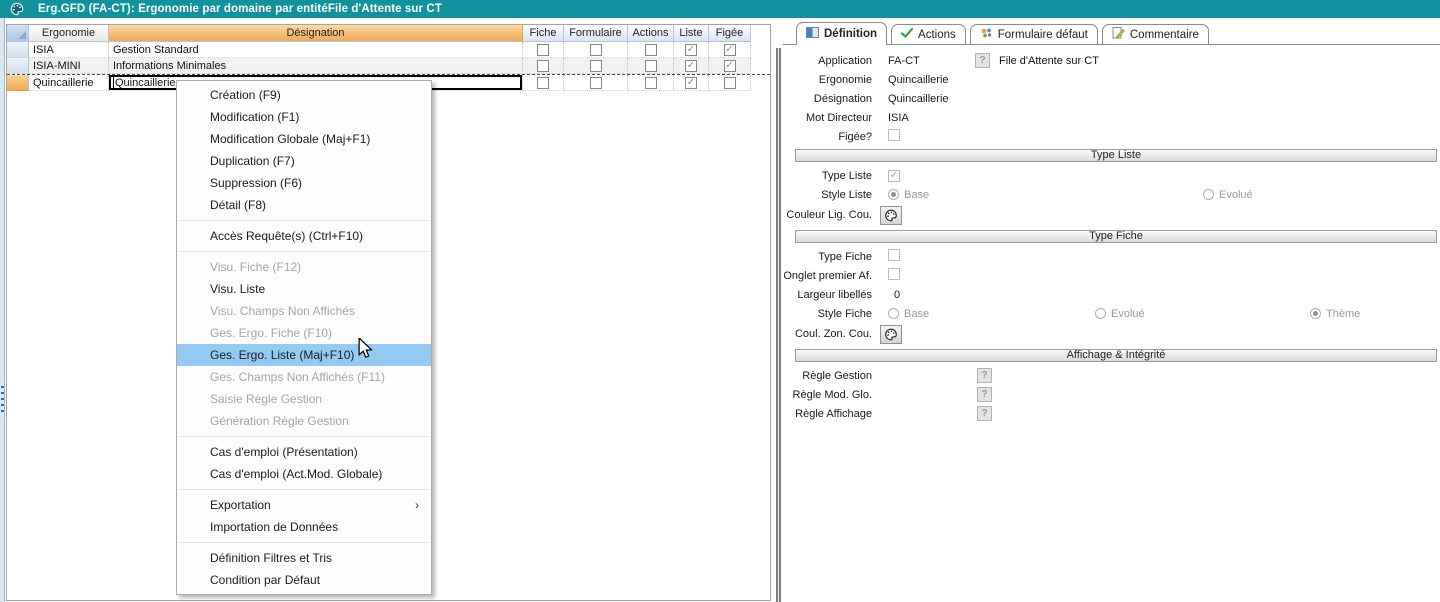 Image resolution: width=1440 pixels, height=602 pixels. What do you see at coordinates (982, 60) in the screenshot?
I see `application-help-button: ?` at bounding box center [982, 60].